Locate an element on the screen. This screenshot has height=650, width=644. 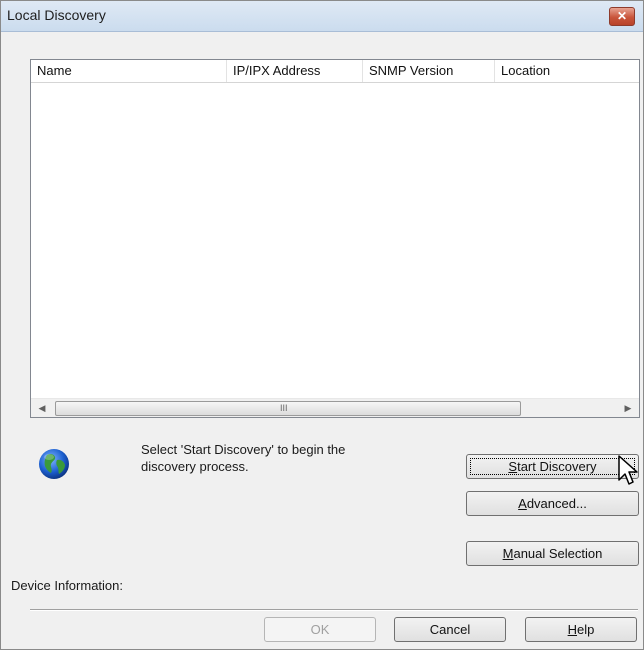
scroll-right-icon: ▶ is located at coordinates (628, 408).